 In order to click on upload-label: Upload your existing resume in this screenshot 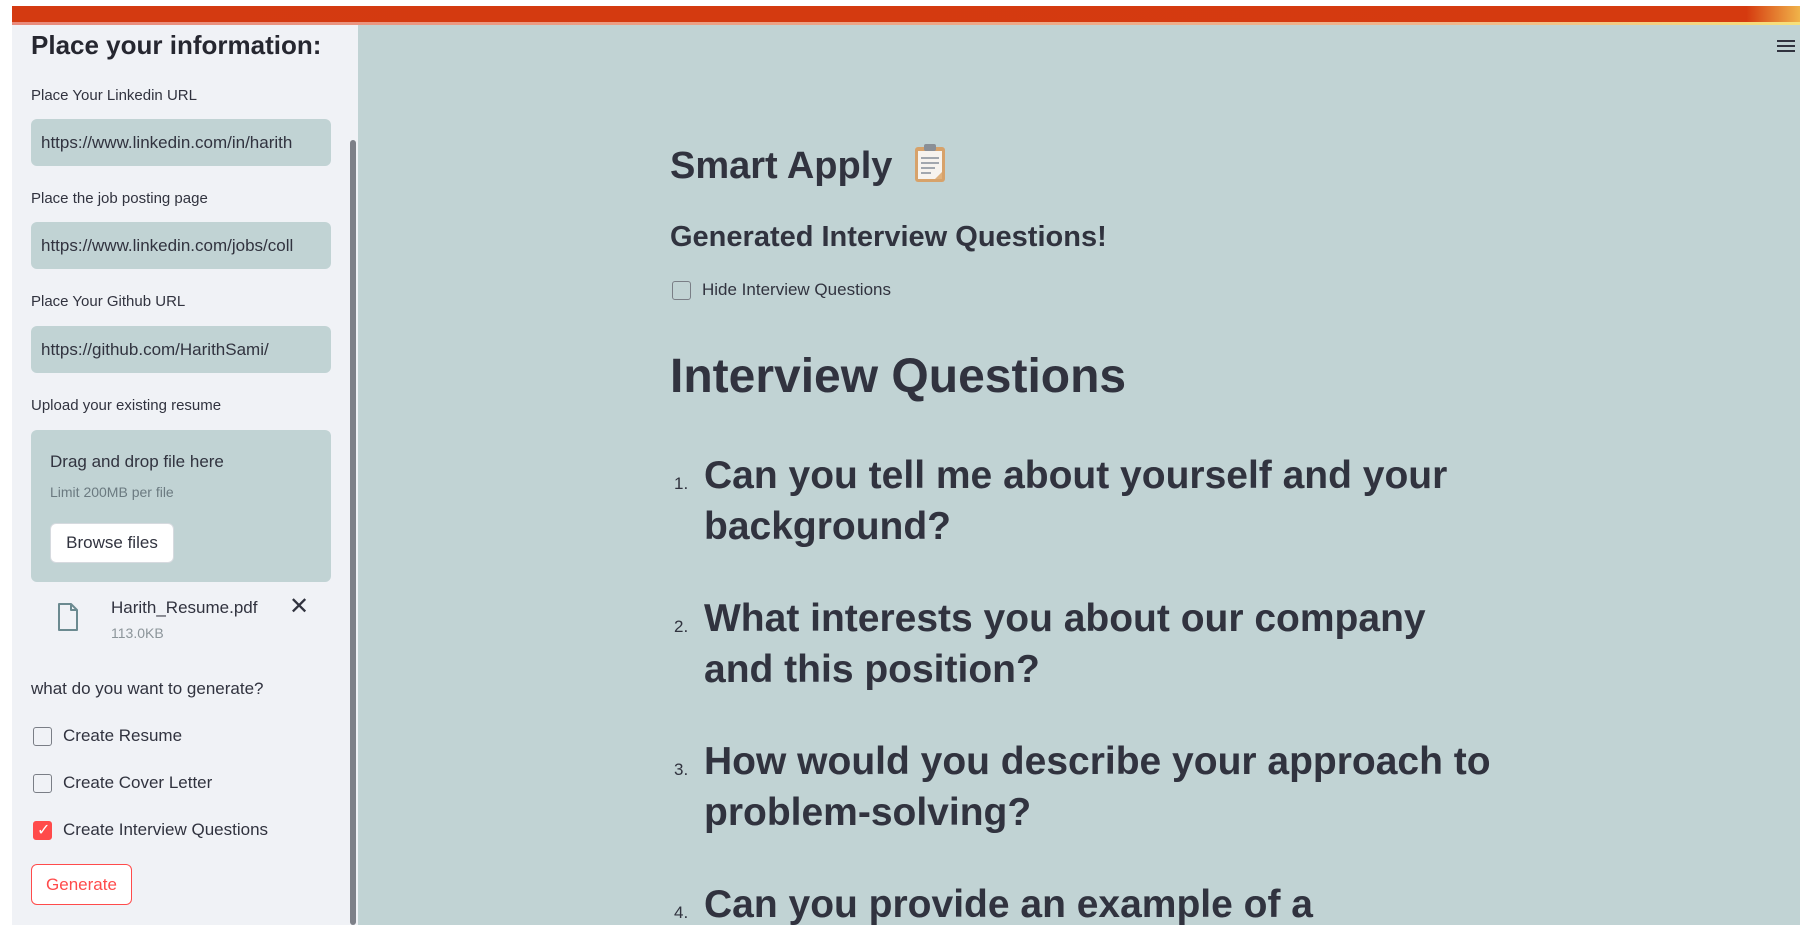, I will do `click(126, 405)`.